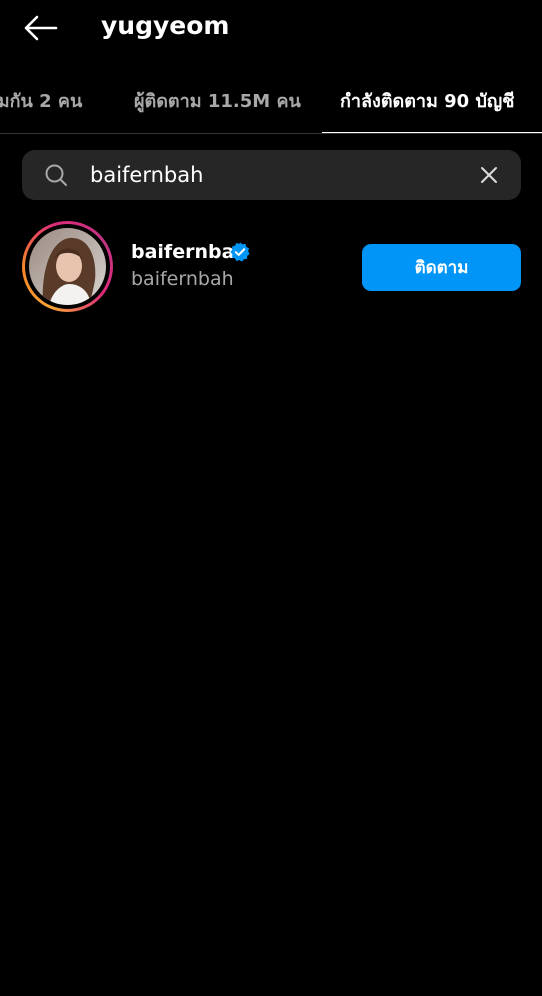 The height and width of the screenshot is (996, 542). I want to click on back-button, so click(40, 28).